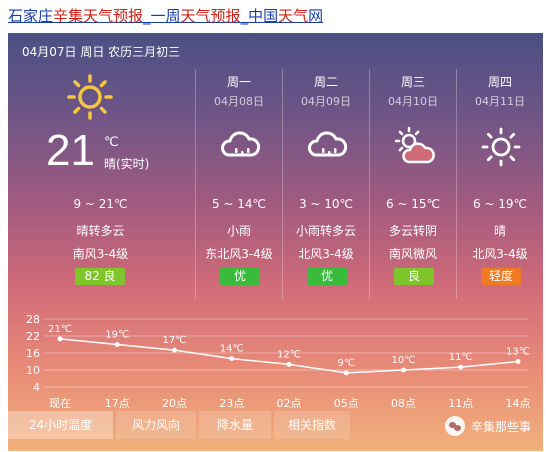 Image resolution: width=550 pixels, height=452 pixels. I want to click on y-tick-label: 28, so click(33, 319).